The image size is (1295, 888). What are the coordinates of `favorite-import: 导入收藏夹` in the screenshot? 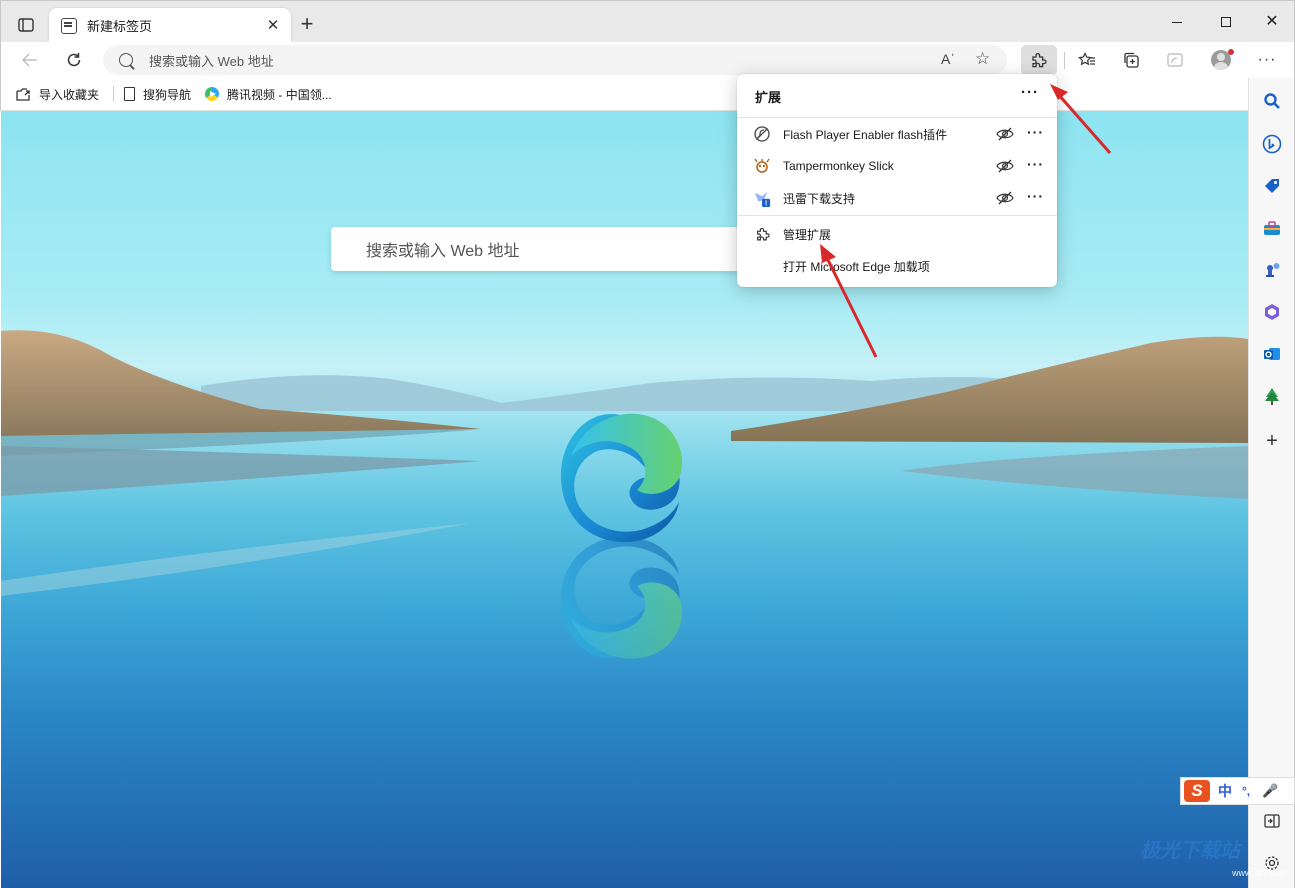 It's located at (57, 94).